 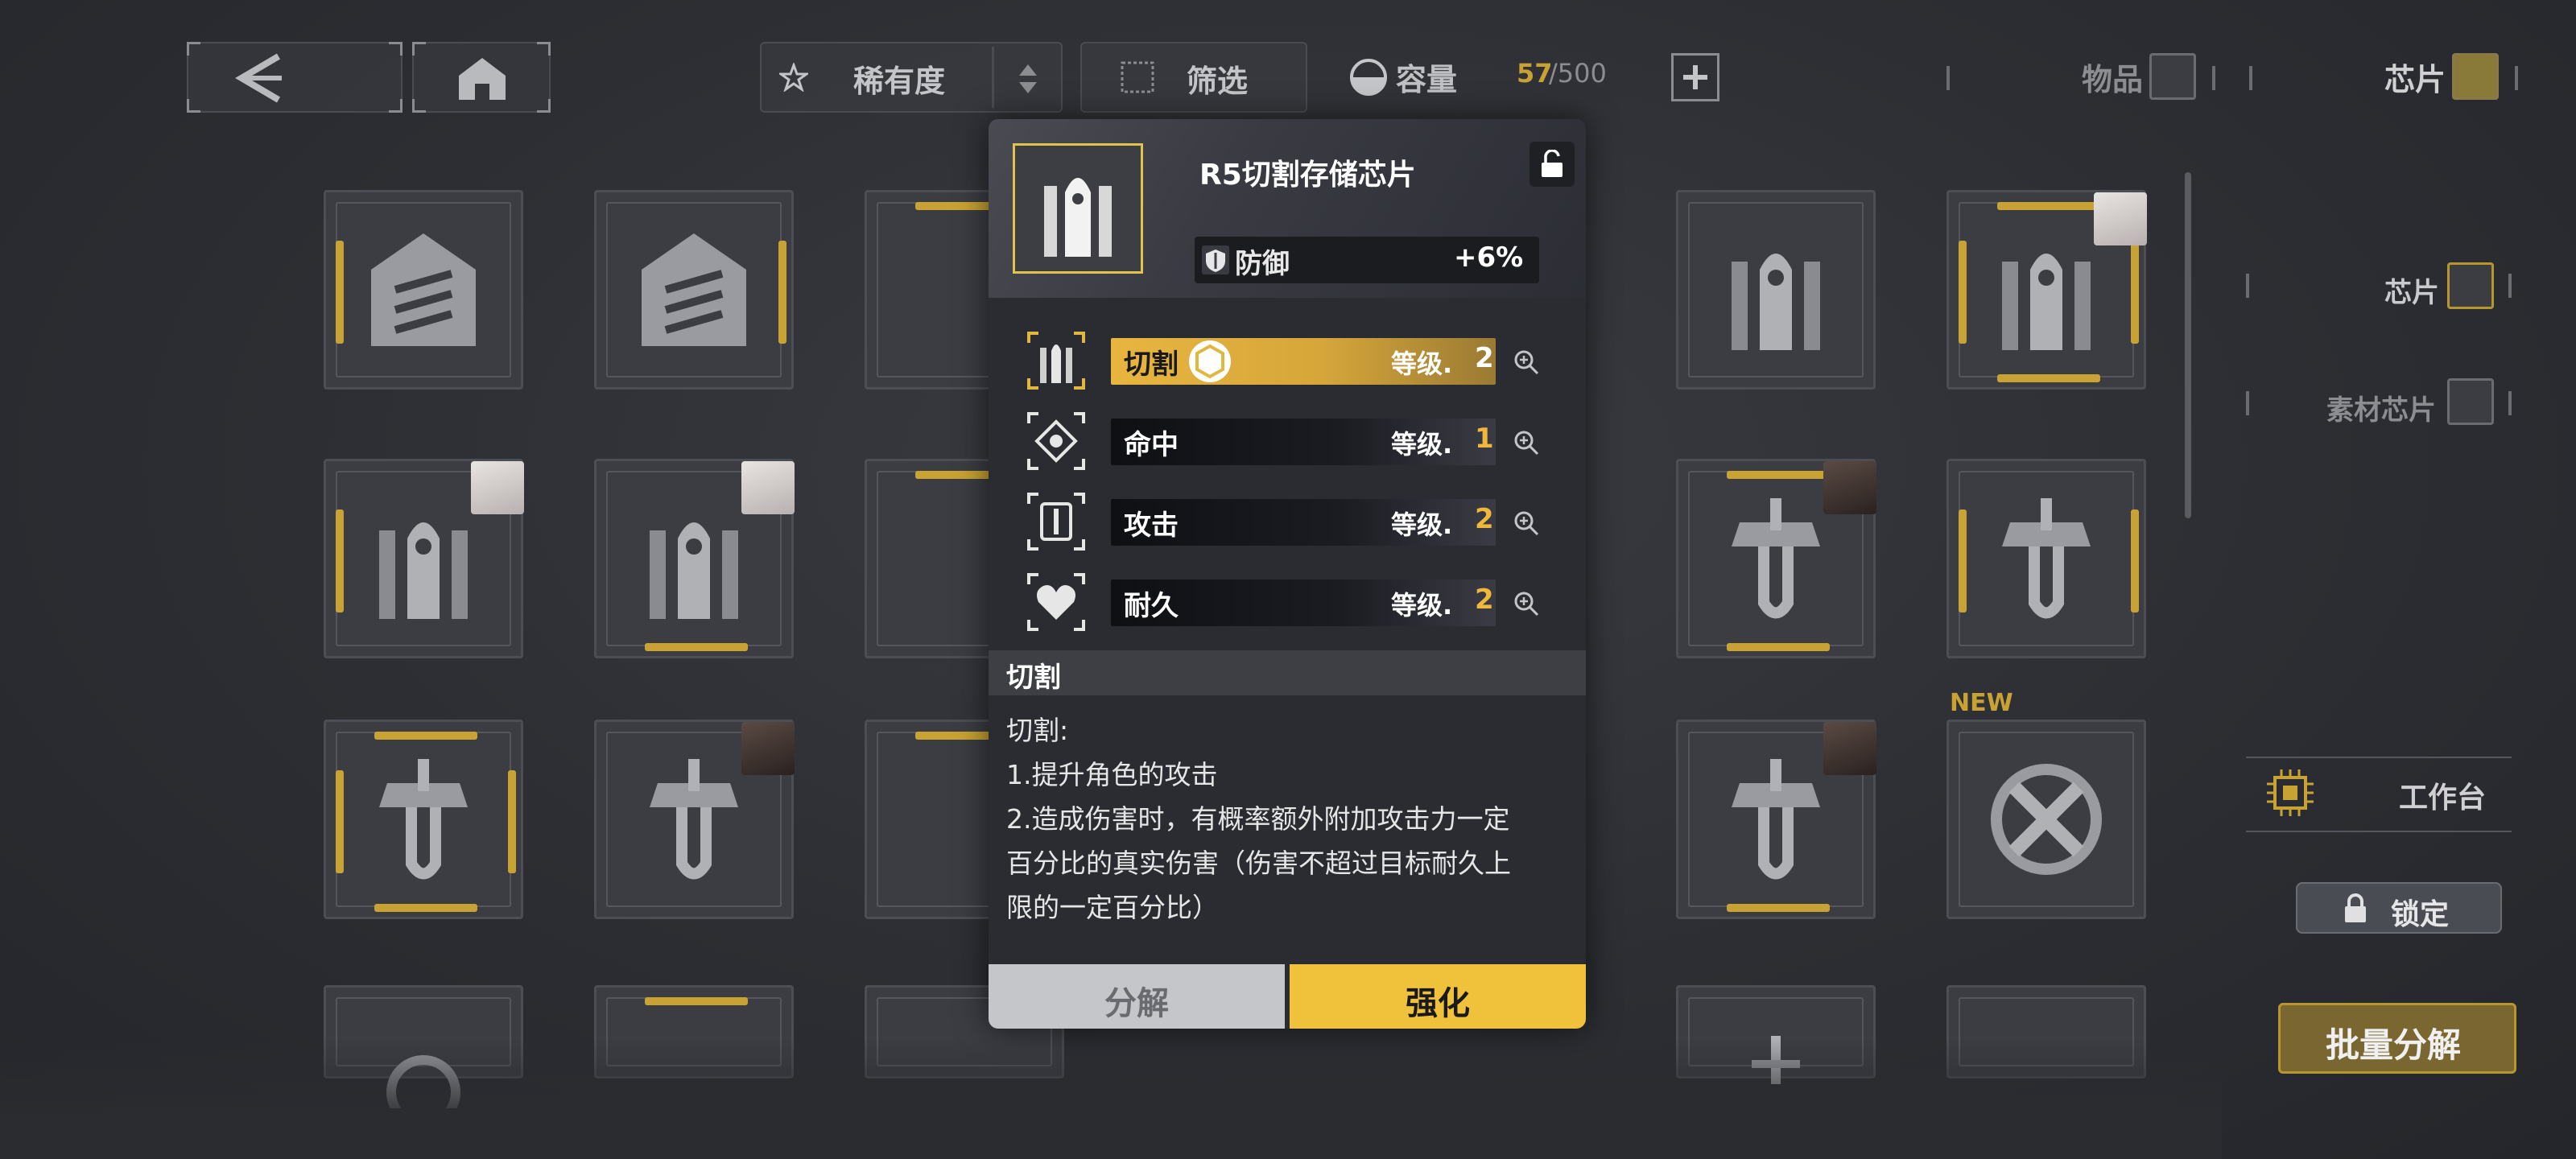 What do you see at coordinates (2397, 1038) in the screenshot?
I see `batch-decompose-button: 批量分解` at bounding box center [2397, 1038].